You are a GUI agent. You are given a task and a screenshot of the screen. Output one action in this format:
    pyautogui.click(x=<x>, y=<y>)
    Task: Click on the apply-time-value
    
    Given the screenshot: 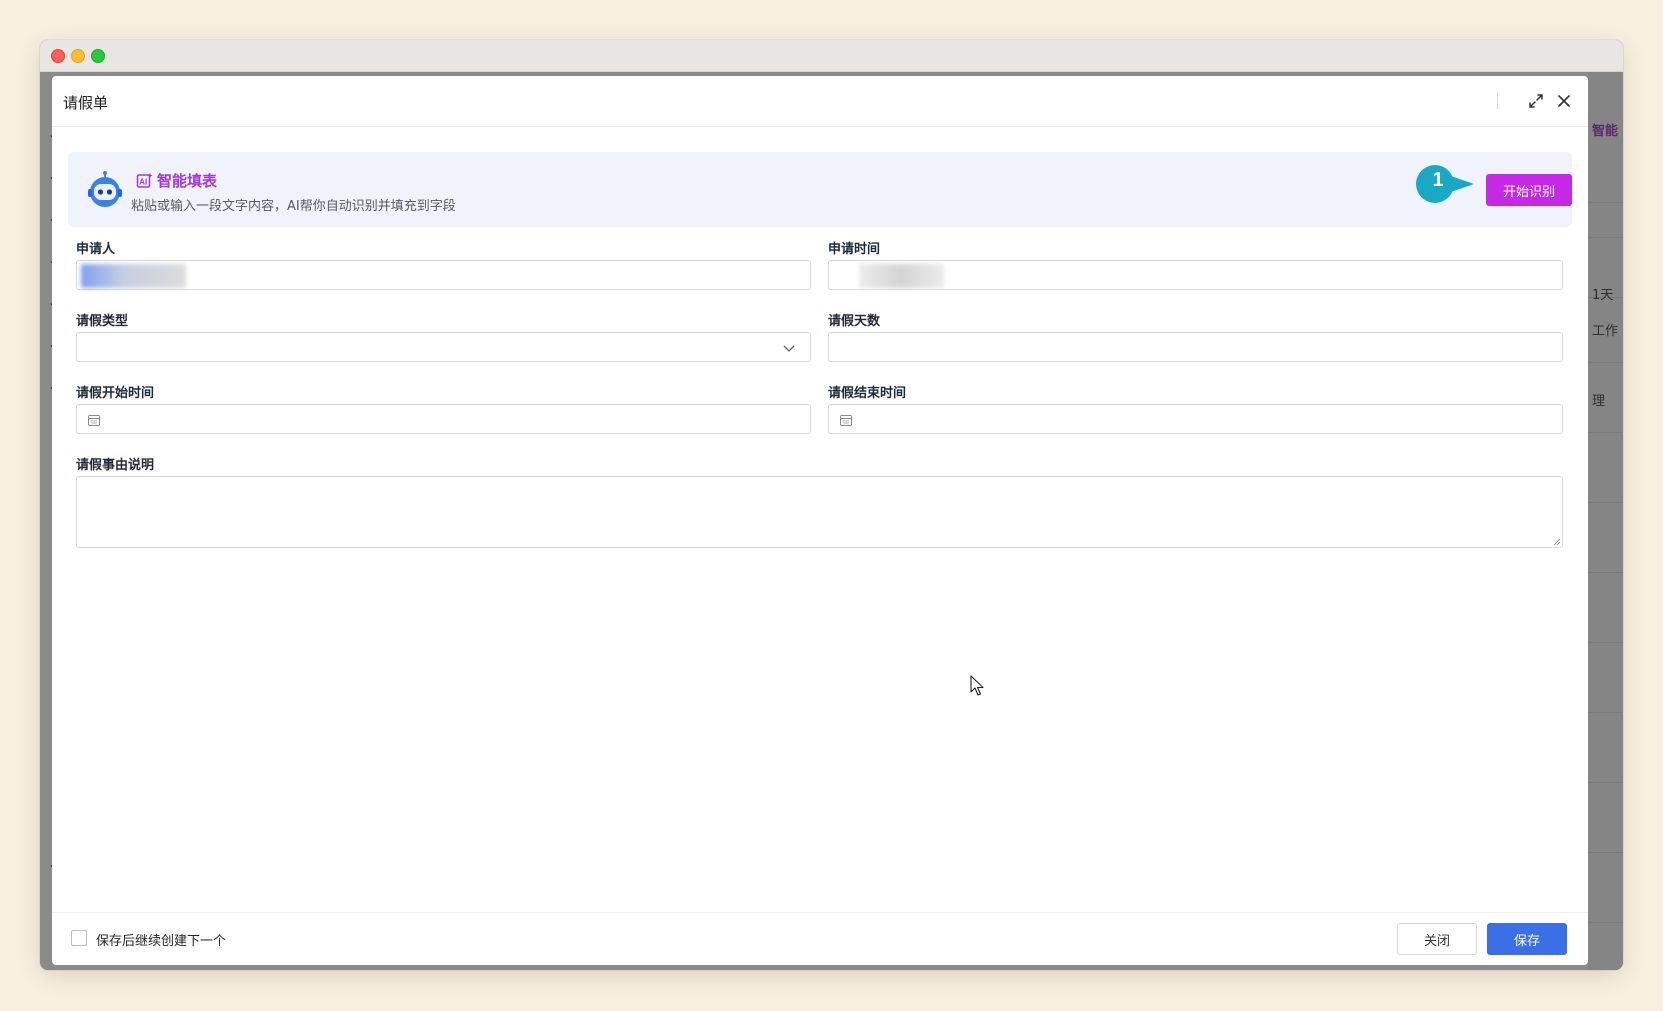 What is the action you would take?
    pyautogui.click(x=901, y=276)
    